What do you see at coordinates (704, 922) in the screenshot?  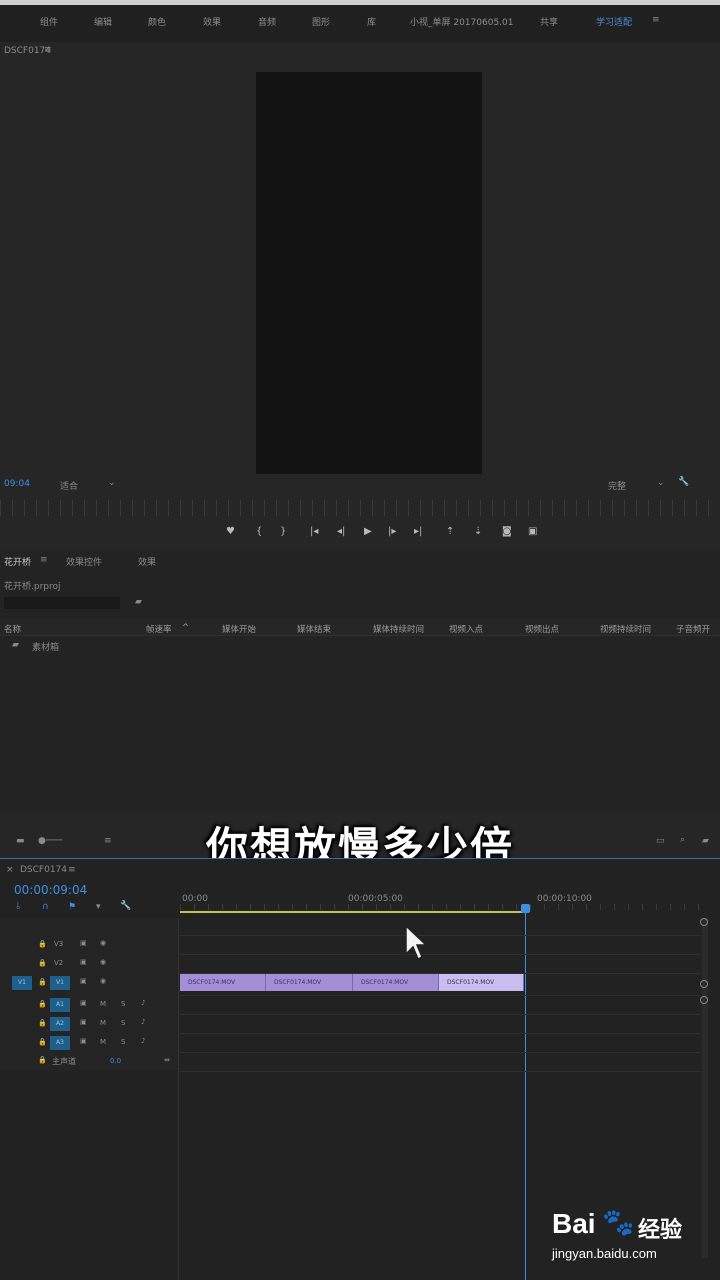 I see `scroll-handle-top` at bounding box center [704, 922].